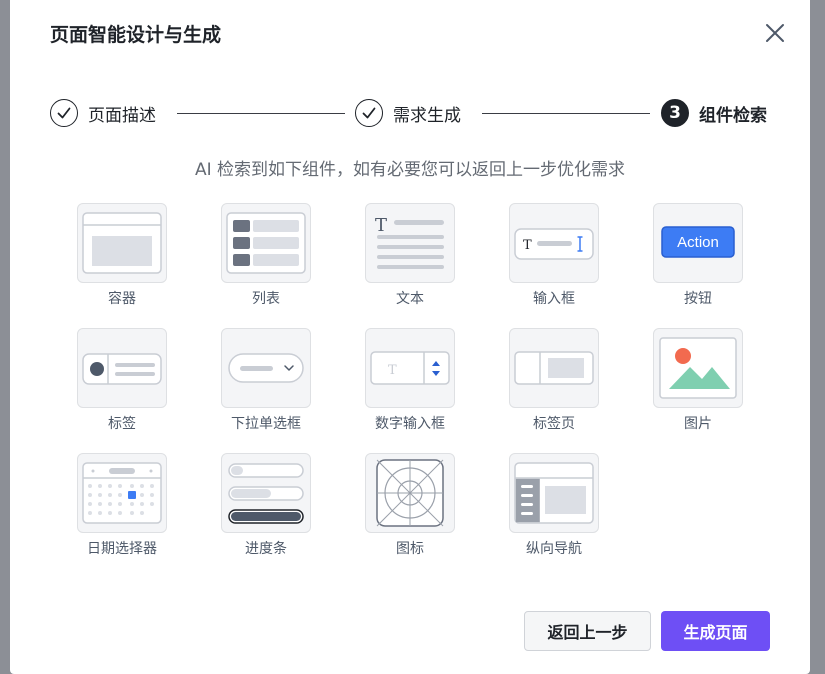  Describe the element at coordinates (554, 299) in the screenshot. I see `component-label: 输入框` at that location.